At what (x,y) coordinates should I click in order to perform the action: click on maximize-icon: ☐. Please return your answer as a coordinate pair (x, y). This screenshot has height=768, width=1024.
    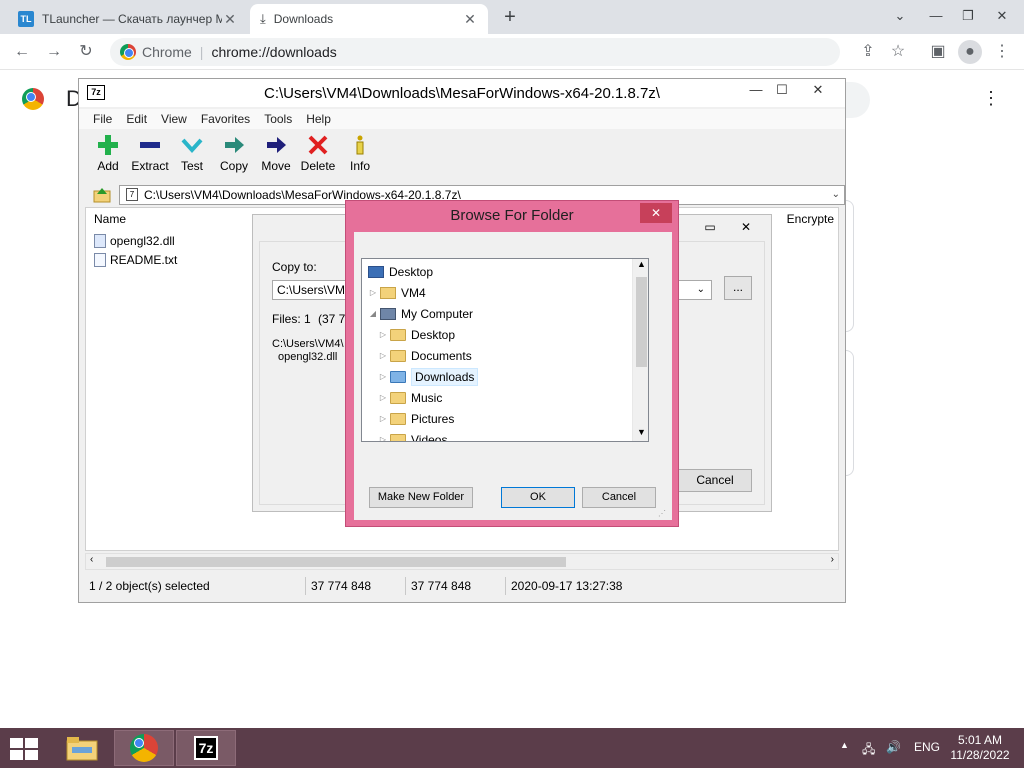
    Looking at the image, I should click on (782, 90).